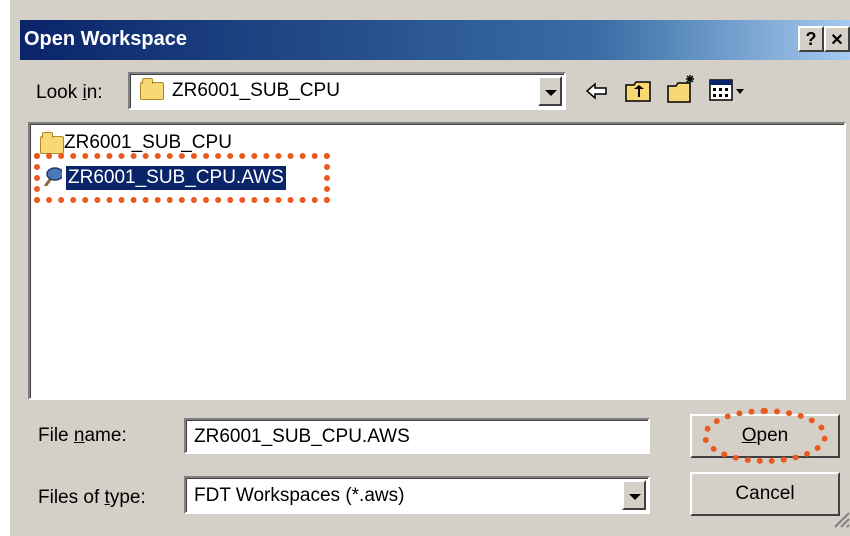 The height and width of the screenshot is (536, 850). I want to click on highlight-outline, so click(182, 178).